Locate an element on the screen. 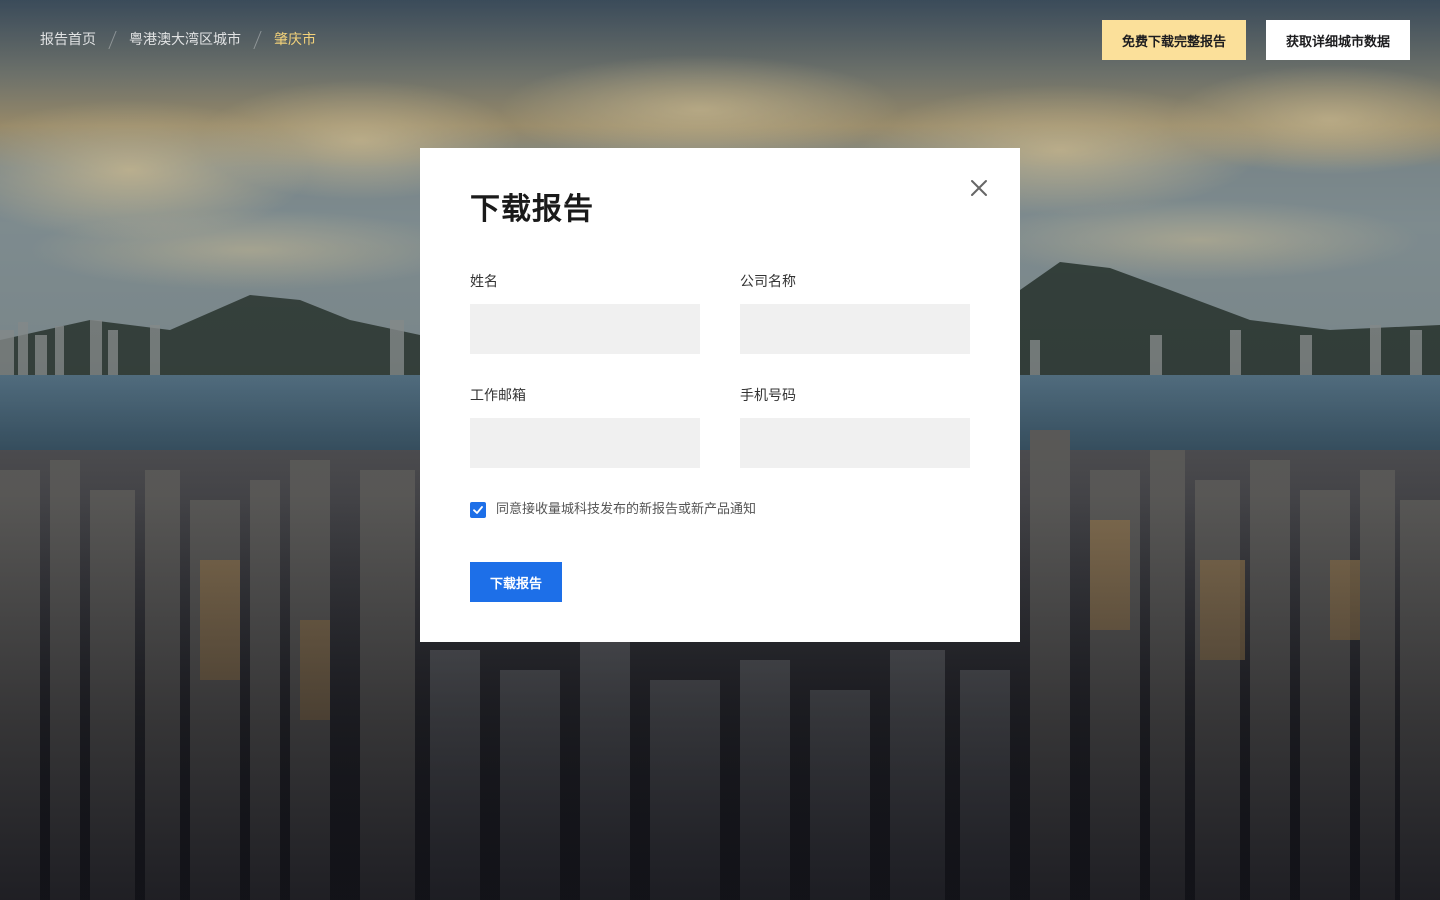  company-field-group: 公司名称 is located at coordinates (855, 313).